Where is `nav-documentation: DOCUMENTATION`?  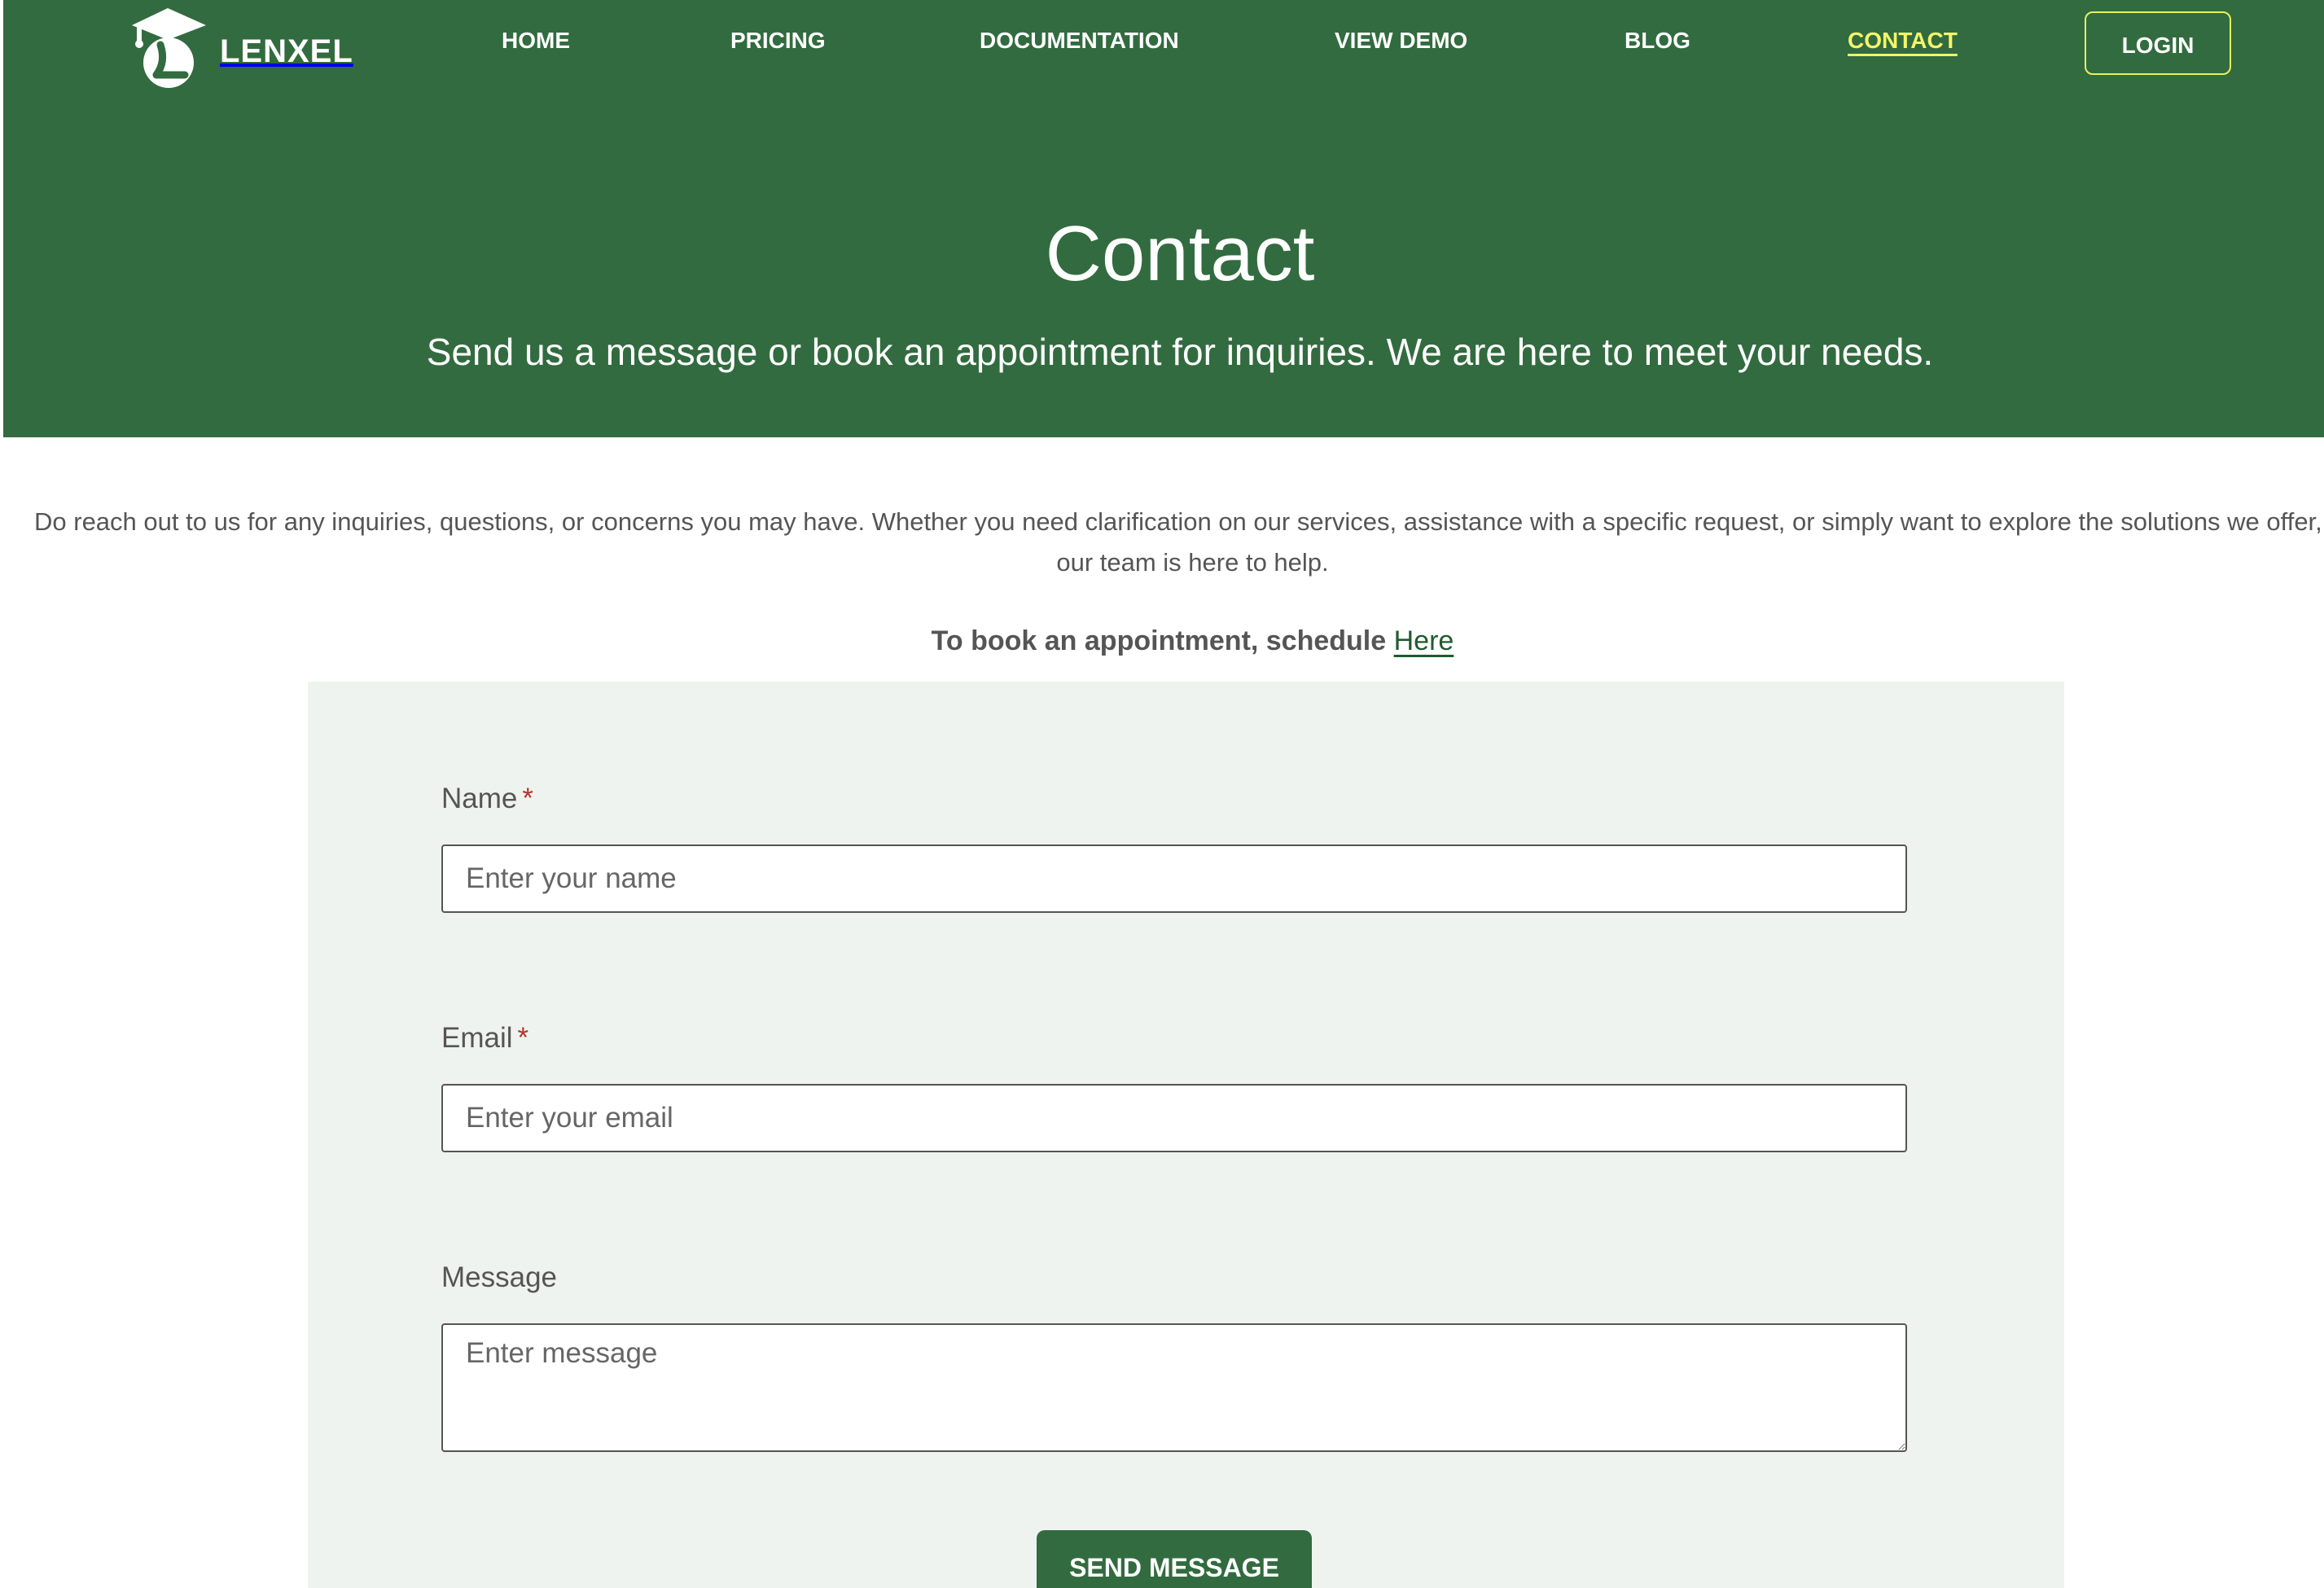 nav-documentation: DOCUMENTATION is located at coordinates (1079, 40).